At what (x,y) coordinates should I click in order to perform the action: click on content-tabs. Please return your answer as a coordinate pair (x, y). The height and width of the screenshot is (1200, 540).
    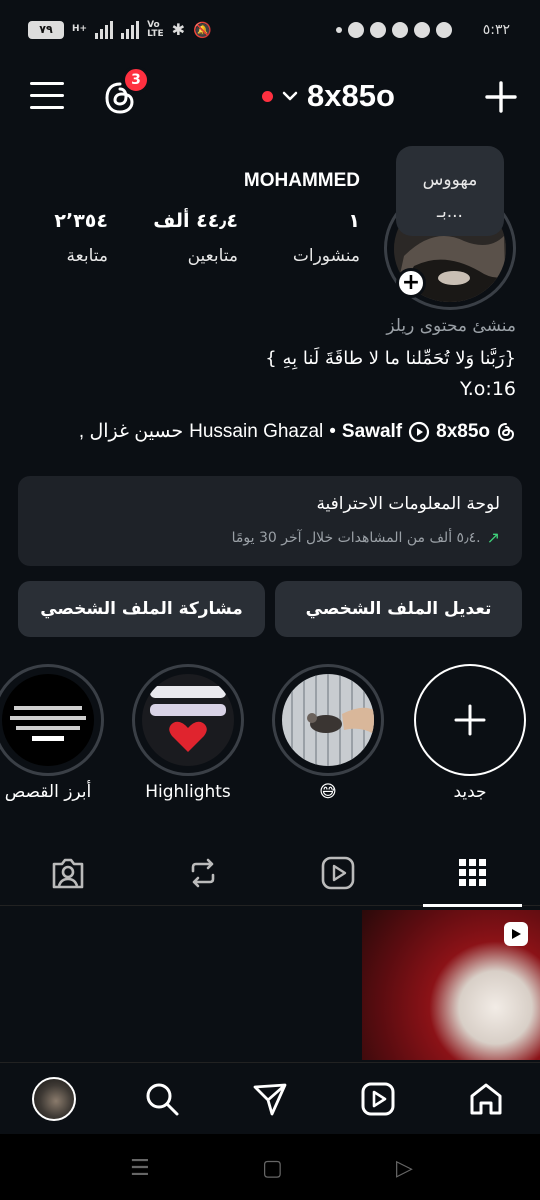
    Looking at the image, I should click on (270, 873).